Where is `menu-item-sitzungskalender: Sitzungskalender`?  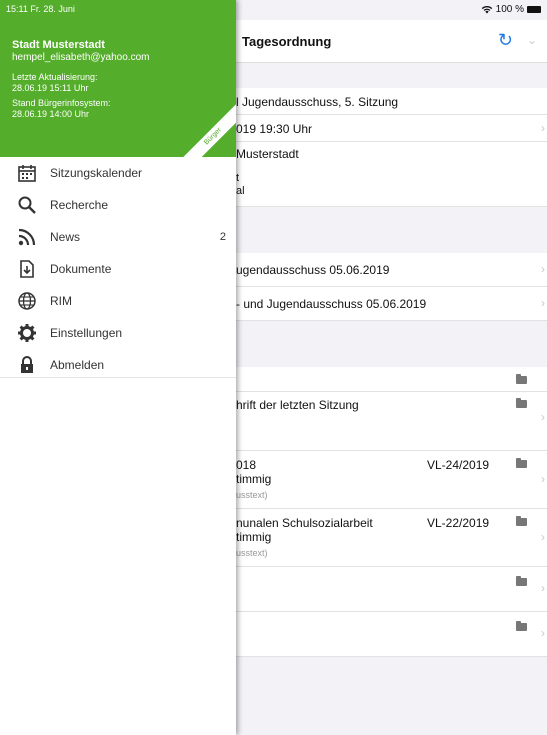
menu-item-sitzungskalender: Sitzungskalender is located at coordinates (118, 173).